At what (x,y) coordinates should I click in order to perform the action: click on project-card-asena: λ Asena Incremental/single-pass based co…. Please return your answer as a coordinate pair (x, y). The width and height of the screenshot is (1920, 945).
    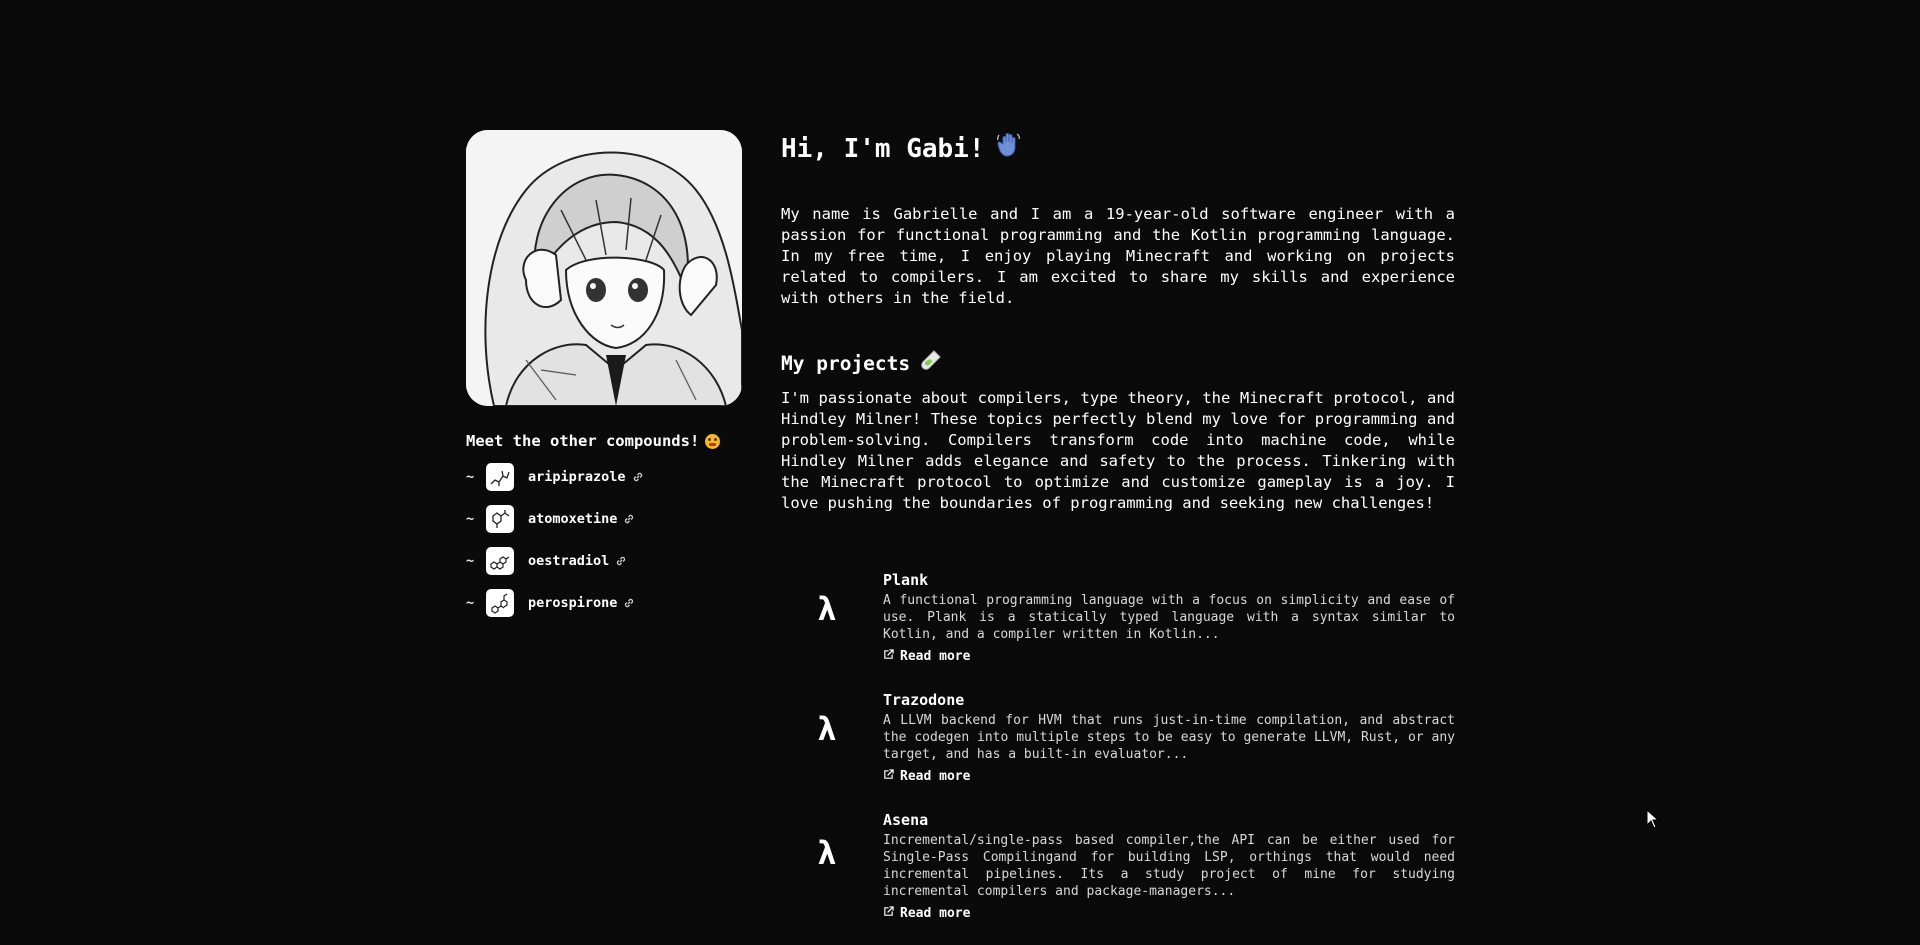
    Looking at the image, I should click on (1118, 870).